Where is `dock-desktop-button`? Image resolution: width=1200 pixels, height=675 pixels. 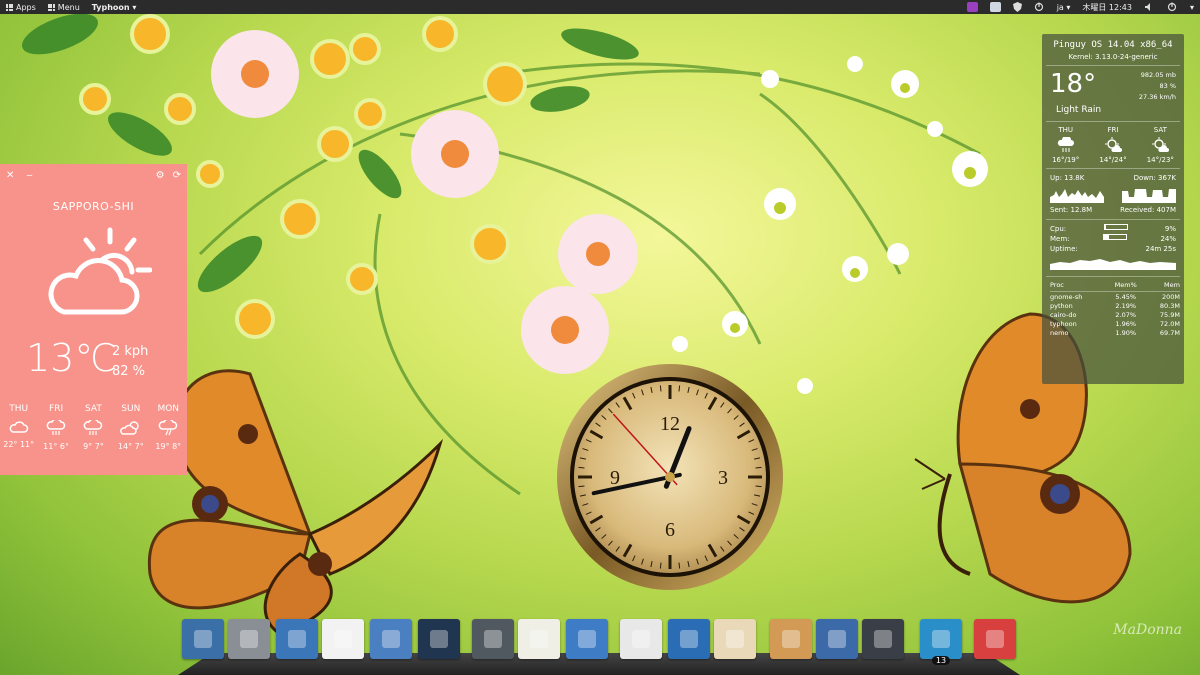 dock-desktop-button is located at coordinates (837, 639).